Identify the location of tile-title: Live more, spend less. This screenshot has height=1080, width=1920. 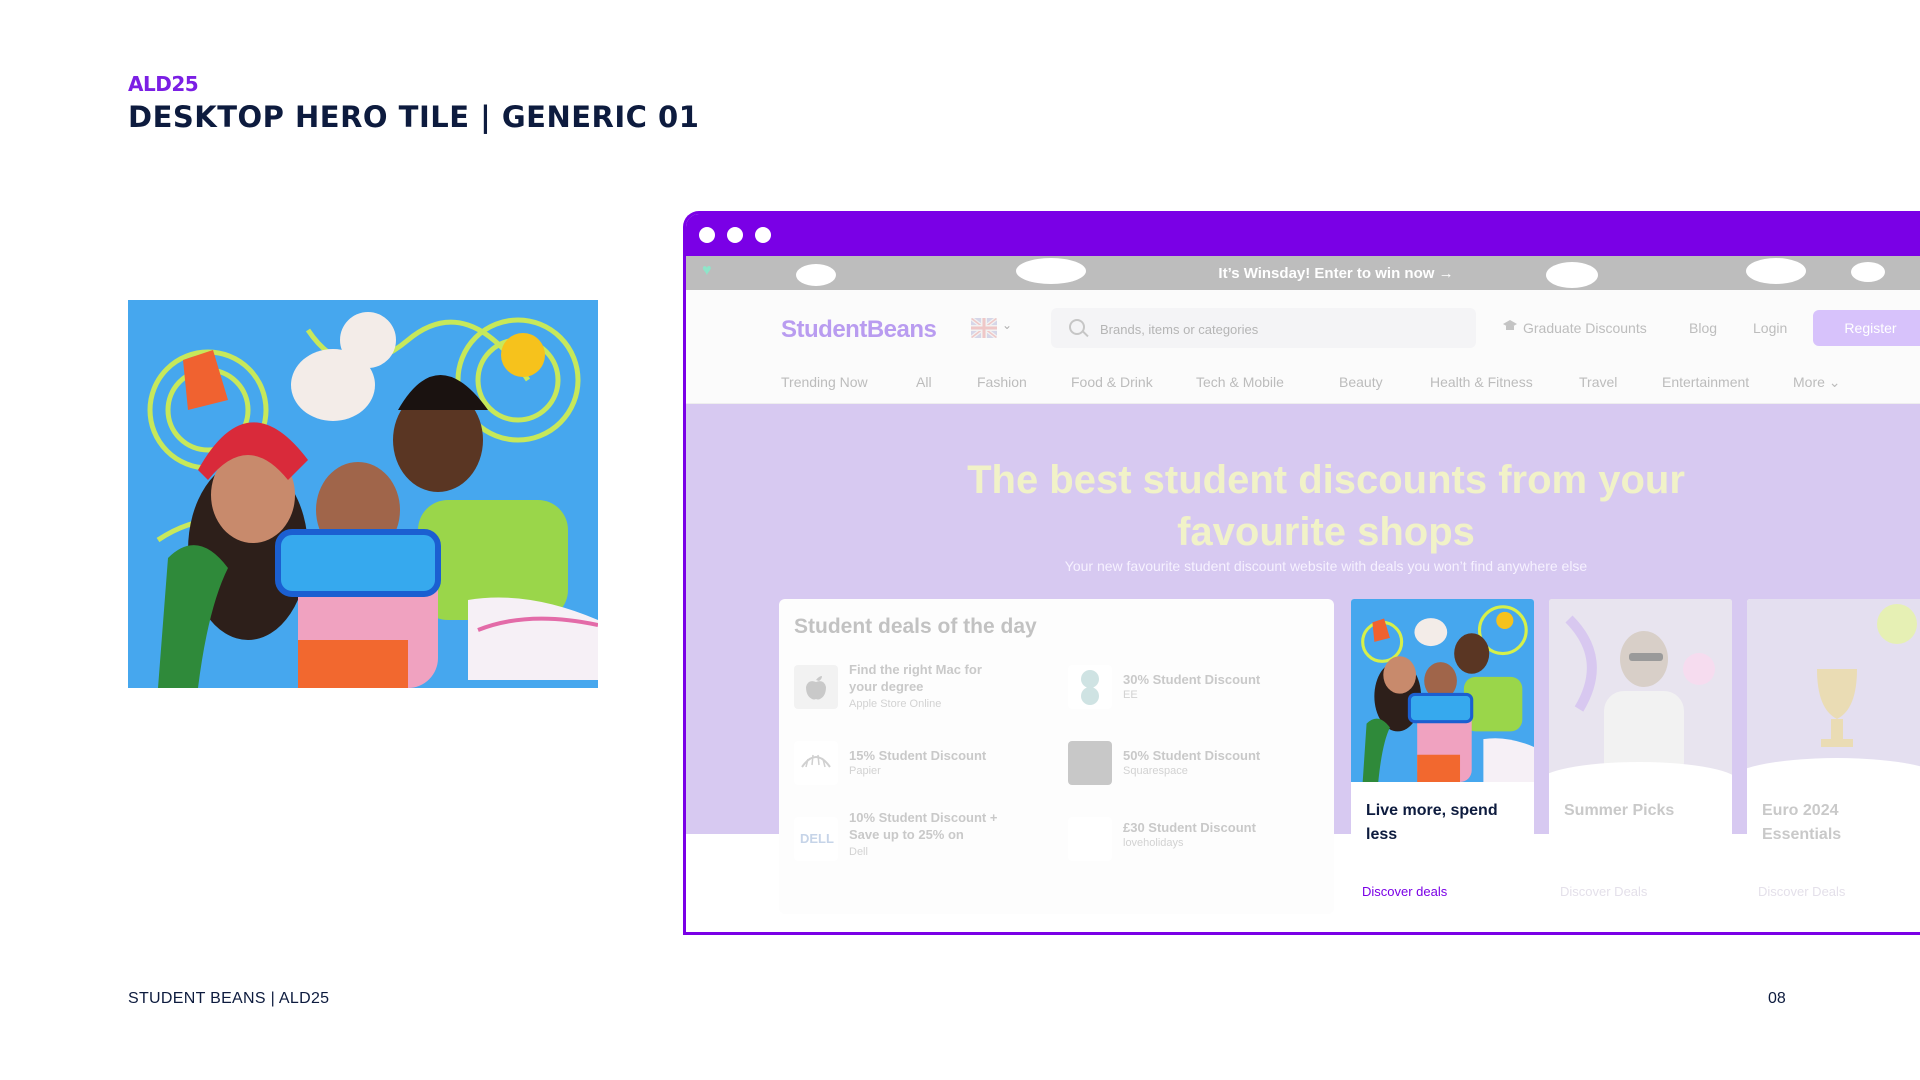
(1432, 822).